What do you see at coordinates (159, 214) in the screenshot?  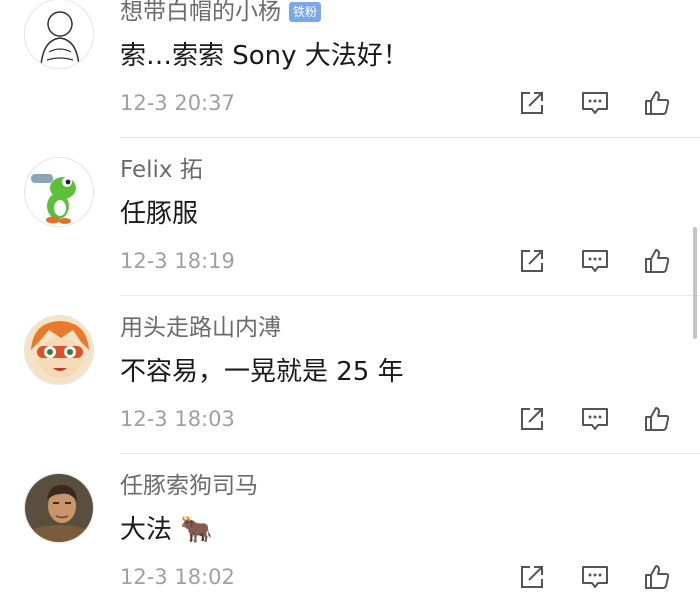 I see `comment-text: 任豚服` at bounding box center [159, 214].